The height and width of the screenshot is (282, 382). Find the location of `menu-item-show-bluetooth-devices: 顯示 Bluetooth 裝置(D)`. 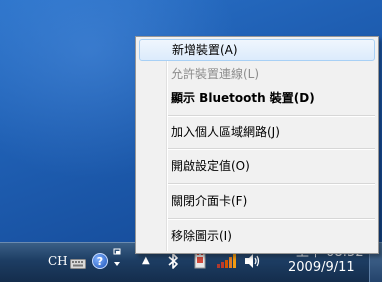

menu-item-show-bluetooth-devices: 顯示 Bluetooth 裝置(D) is located at coordinates (257, 98).